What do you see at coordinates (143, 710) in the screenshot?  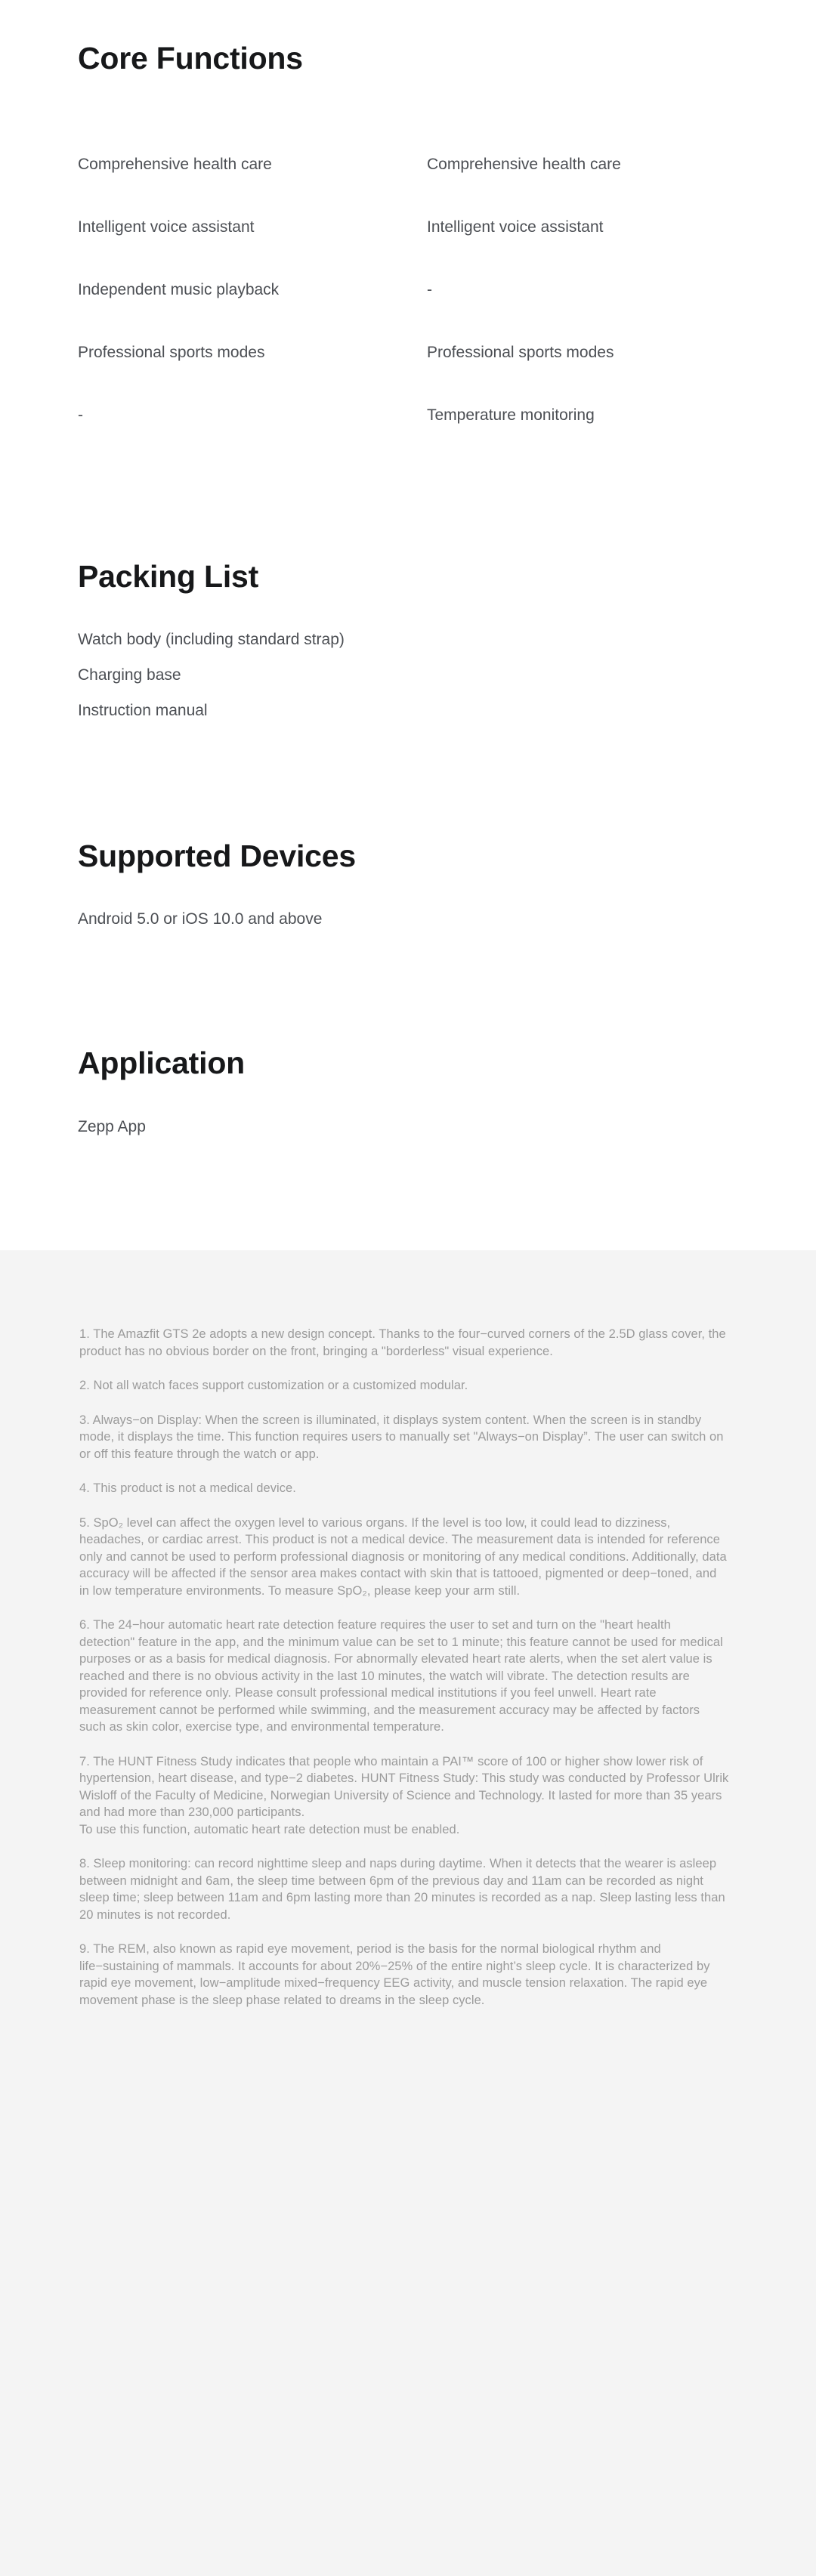 I see `list-item: Instruction manual` at bounding box center [143, 710].